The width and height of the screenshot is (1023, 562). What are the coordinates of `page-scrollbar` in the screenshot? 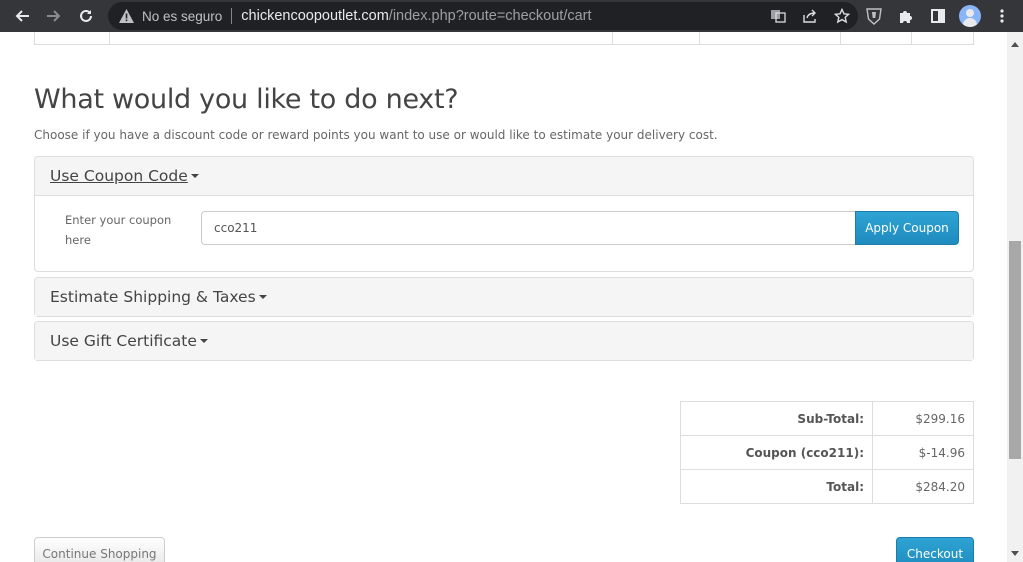 It's located at (1015, 297).